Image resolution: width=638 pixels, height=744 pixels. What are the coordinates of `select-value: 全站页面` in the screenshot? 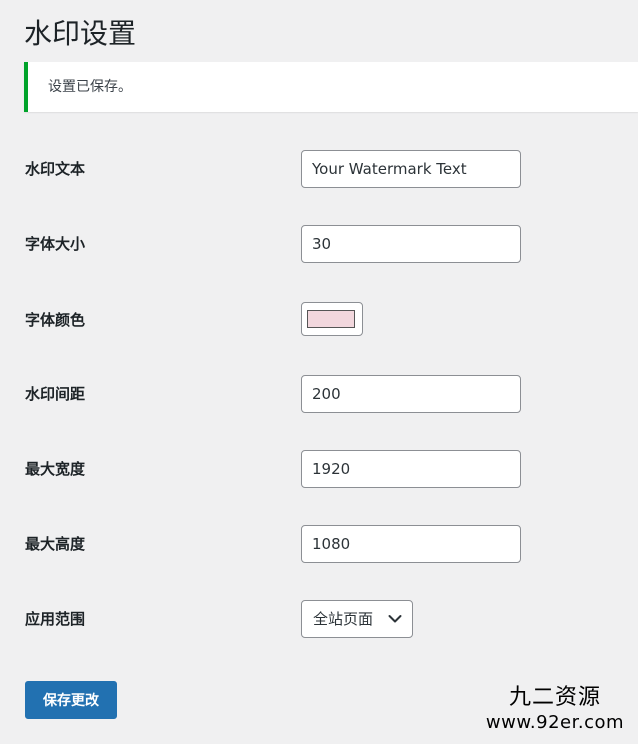 It's located at (343, 619).